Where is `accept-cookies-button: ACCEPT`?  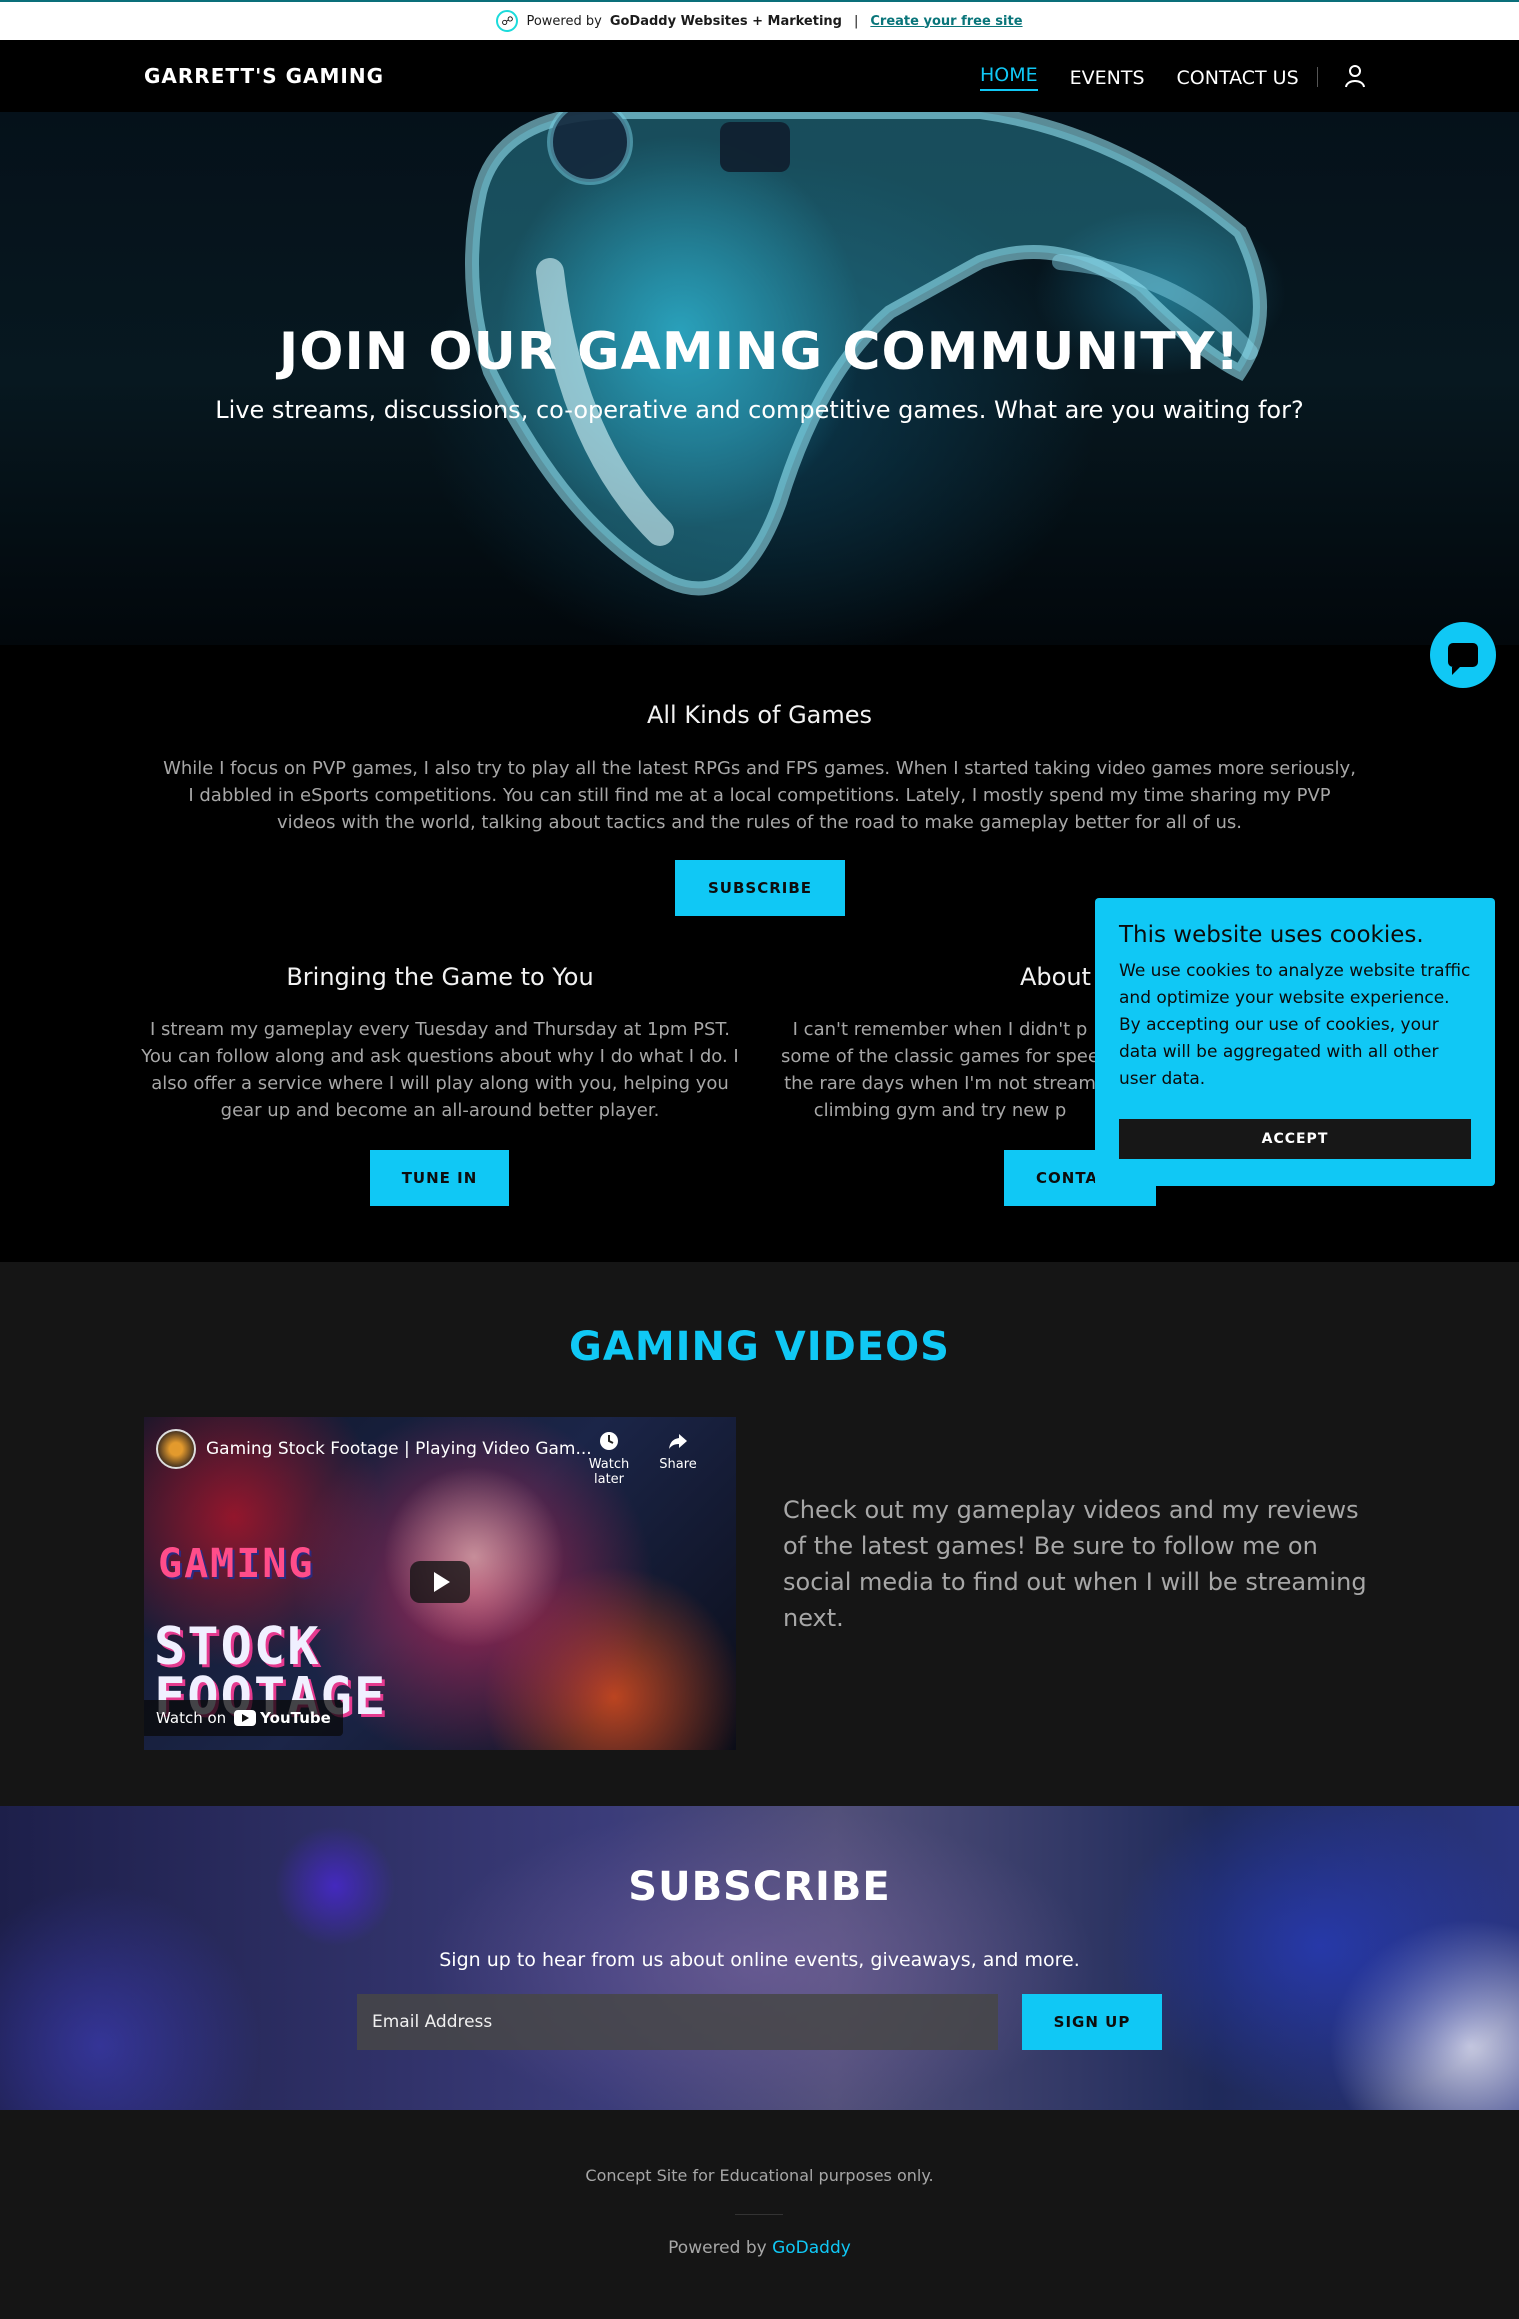 accept-cookies-button: ACCEPT is located at coordinates (1295, 1139).